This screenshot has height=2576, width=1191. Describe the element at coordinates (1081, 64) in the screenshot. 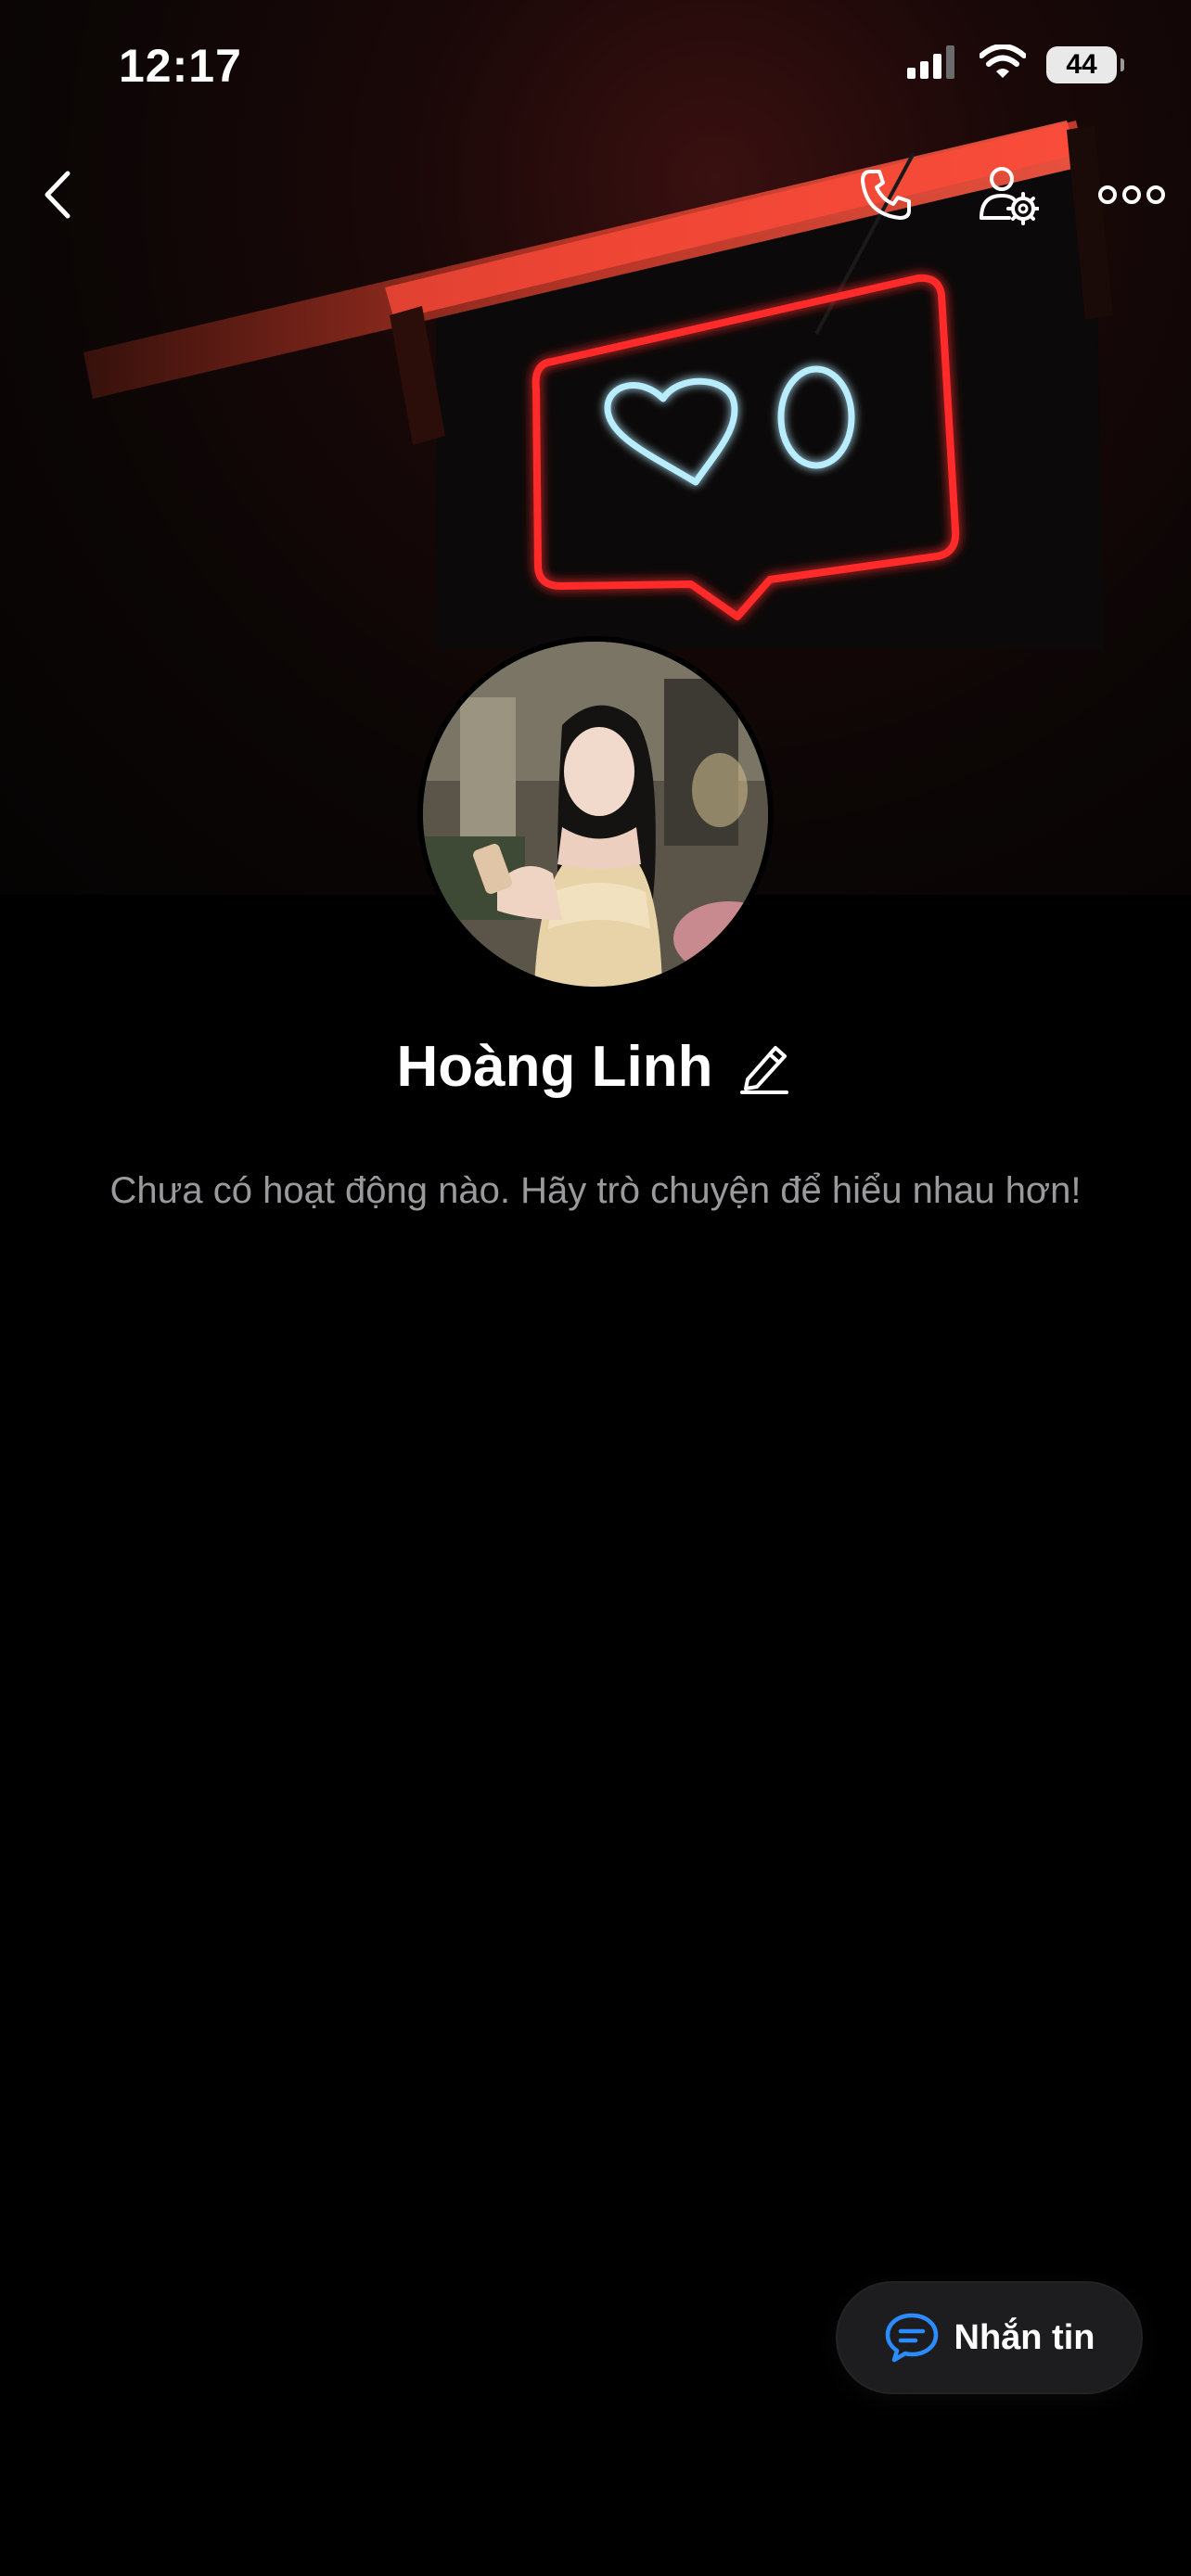

I see `battery-level: 44` at that location.